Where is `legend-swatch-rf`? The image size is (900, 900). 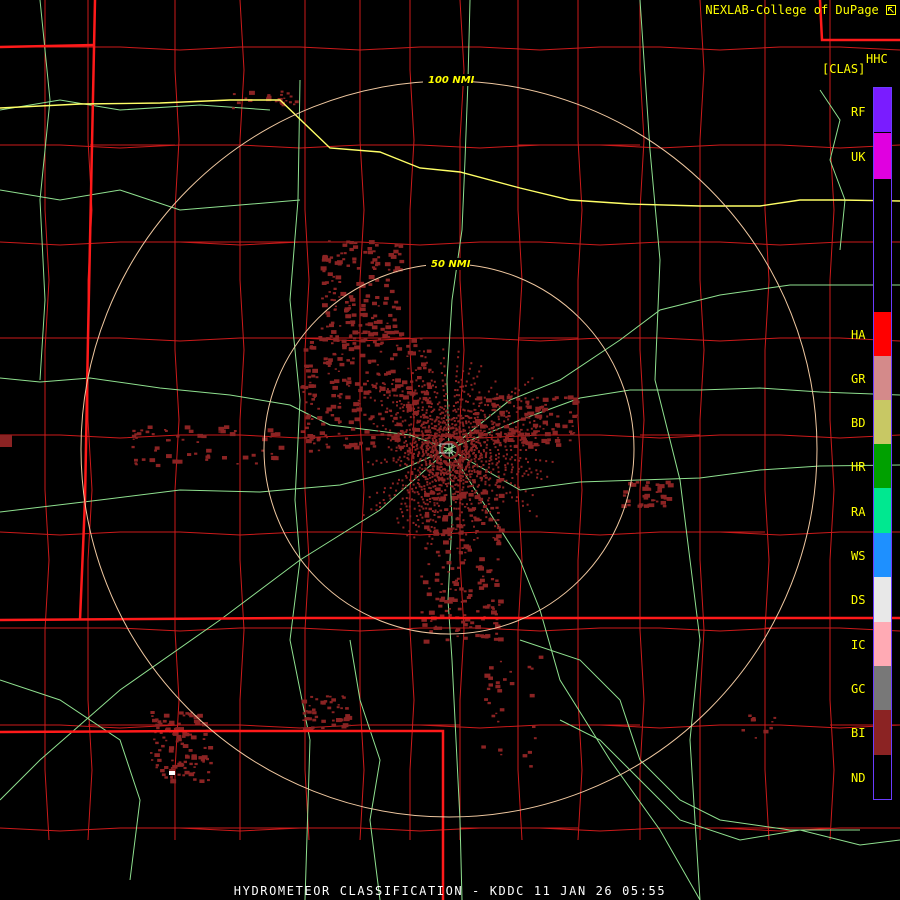
legend-swatch-rf is located at coordinates (882, 110).